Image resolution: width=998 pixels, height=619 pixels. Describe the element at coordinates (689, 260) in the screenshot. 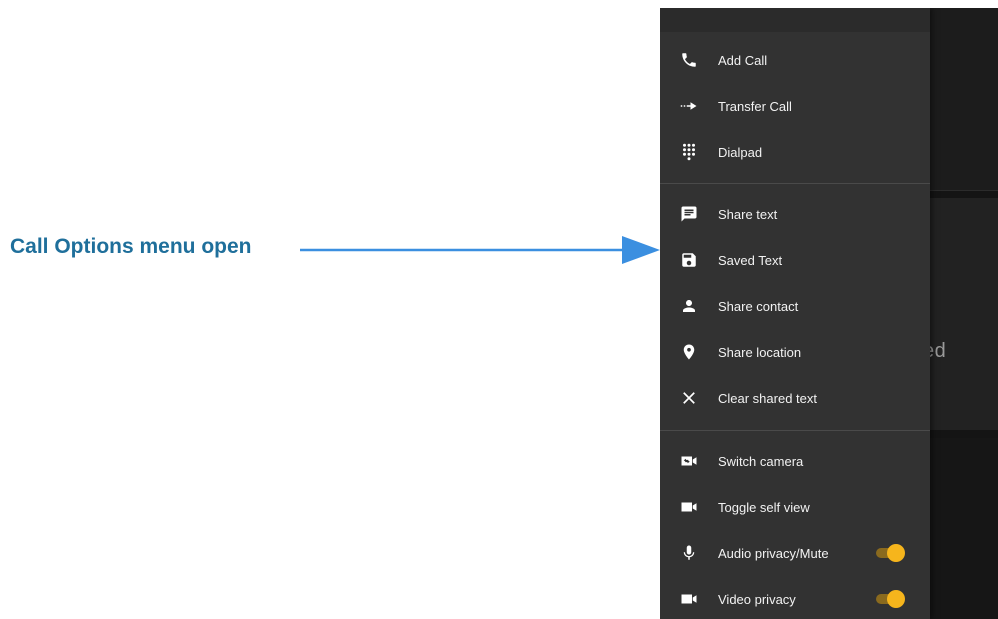

I see `save-icon` at that location.